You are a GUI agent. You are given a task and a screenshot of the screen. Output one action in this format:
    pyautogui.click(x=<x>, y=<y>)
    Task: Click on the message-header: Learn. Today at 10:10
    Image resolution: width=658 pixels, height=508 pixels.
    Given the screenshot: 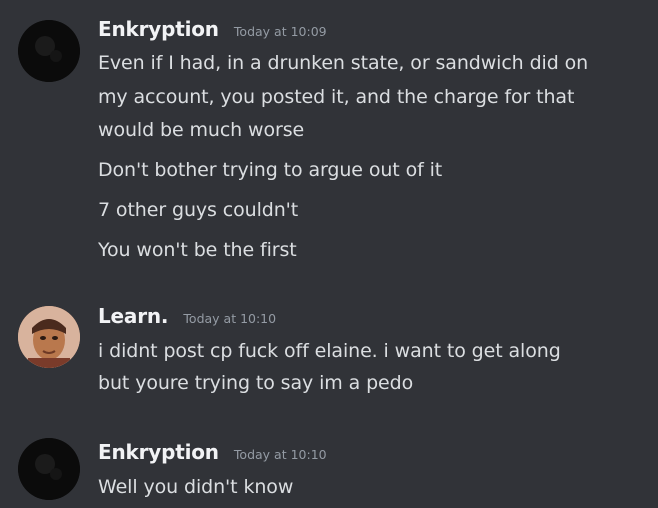 What is the action you would take?
    pyautogui.click(x=187, y=318)
    